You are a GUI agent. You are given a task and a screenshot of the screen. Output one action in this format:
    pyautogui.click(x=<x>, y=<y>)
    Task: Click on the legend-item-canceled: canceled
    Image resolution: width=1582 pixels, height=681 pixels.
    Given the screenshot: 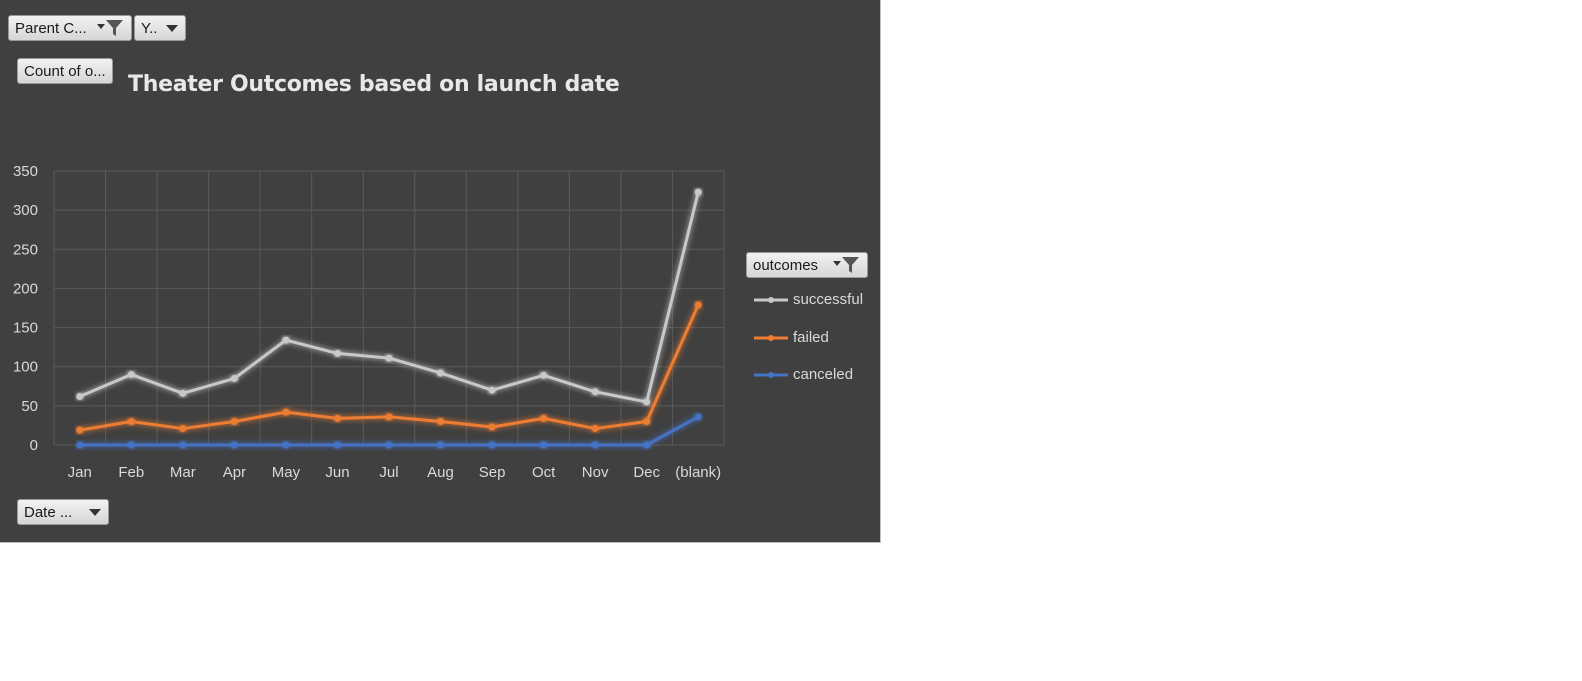 What is the action you would take?
    pyautogui.click(x=803, y=374)
    